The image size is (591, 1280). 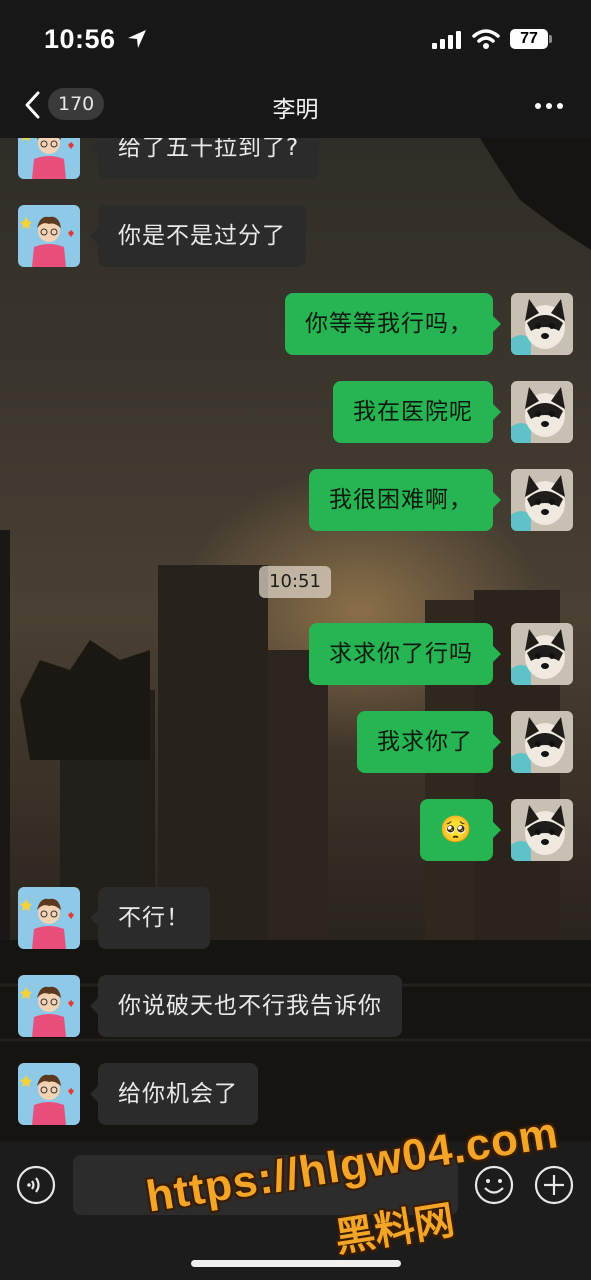 I want to click on message-bubble-incoming: 不行！, so click(x=150, y=918).